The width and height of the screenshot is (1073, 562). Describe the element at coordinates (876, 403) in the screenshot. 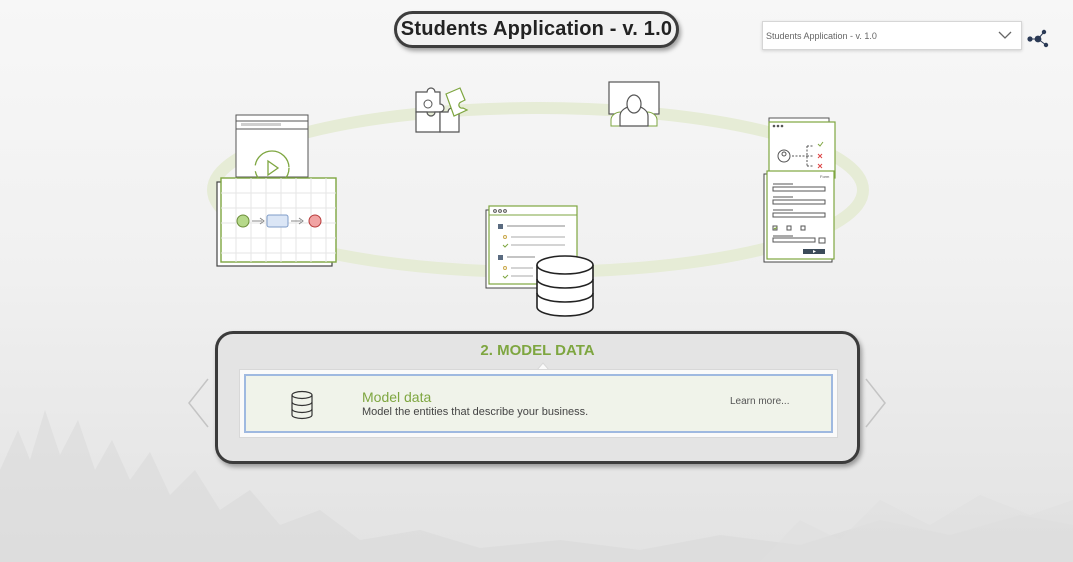

I see `next-step-arrow-icon` at that location.